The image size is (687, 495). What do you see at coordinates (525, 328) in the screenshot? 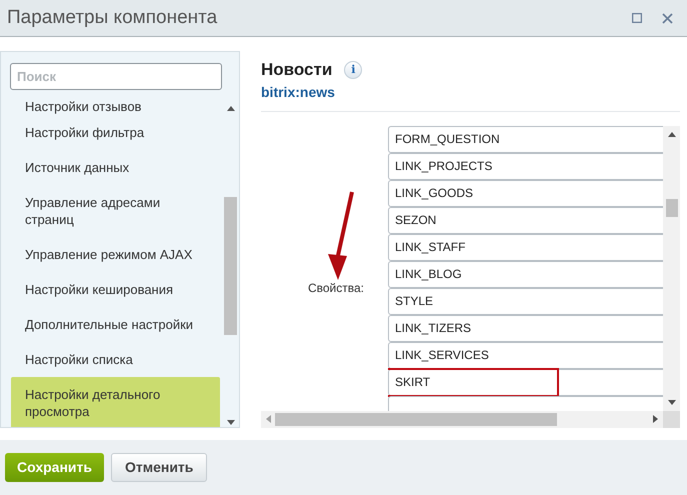
I see `property-option: LINK_TIZERS` at bounding box center [525, 328].